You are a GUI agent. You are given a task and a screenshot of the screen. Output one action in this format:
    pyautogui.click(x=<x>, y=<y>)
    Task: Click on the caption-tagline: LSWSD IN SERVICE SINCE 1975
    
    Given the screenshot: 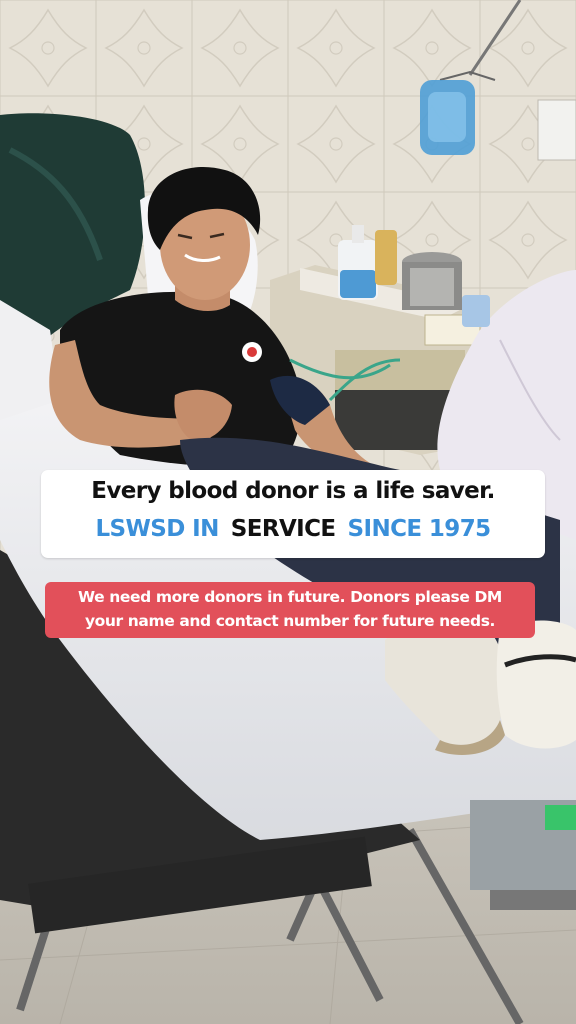 What is the action you would take?
    pyautogui.click(x=293, y=529)
    